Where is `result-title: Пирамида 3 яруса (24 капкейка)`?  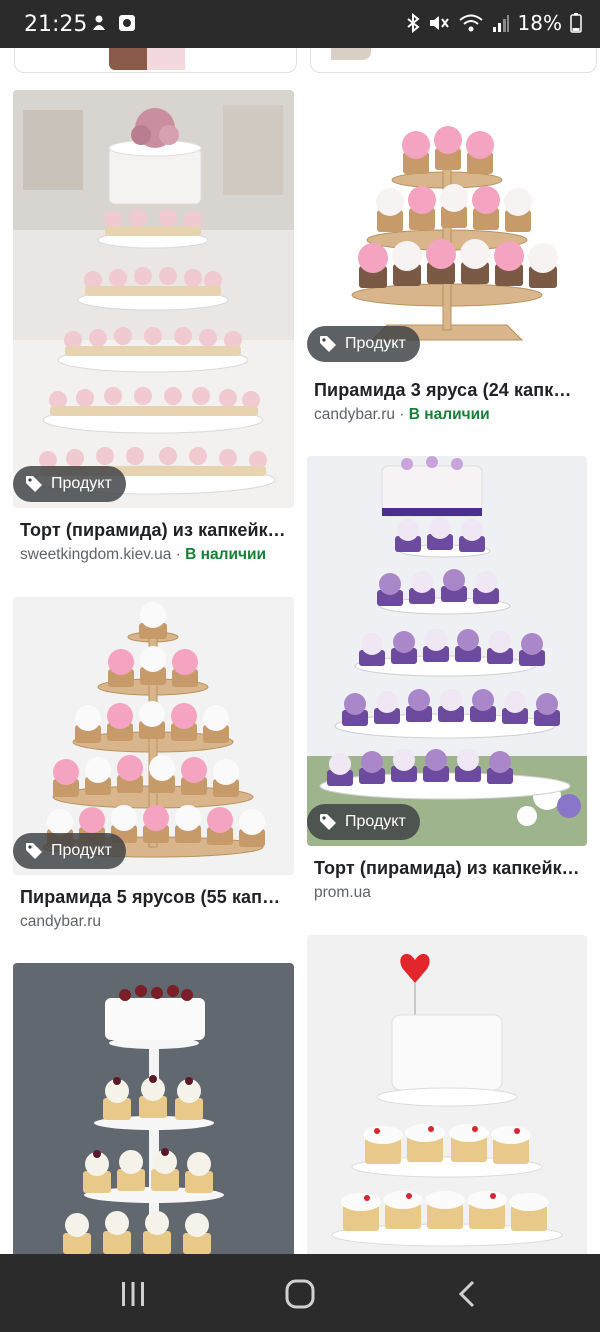
result-title: Пирамида 3 яруса (24 капкейка) is located at coordinates (447, 390).